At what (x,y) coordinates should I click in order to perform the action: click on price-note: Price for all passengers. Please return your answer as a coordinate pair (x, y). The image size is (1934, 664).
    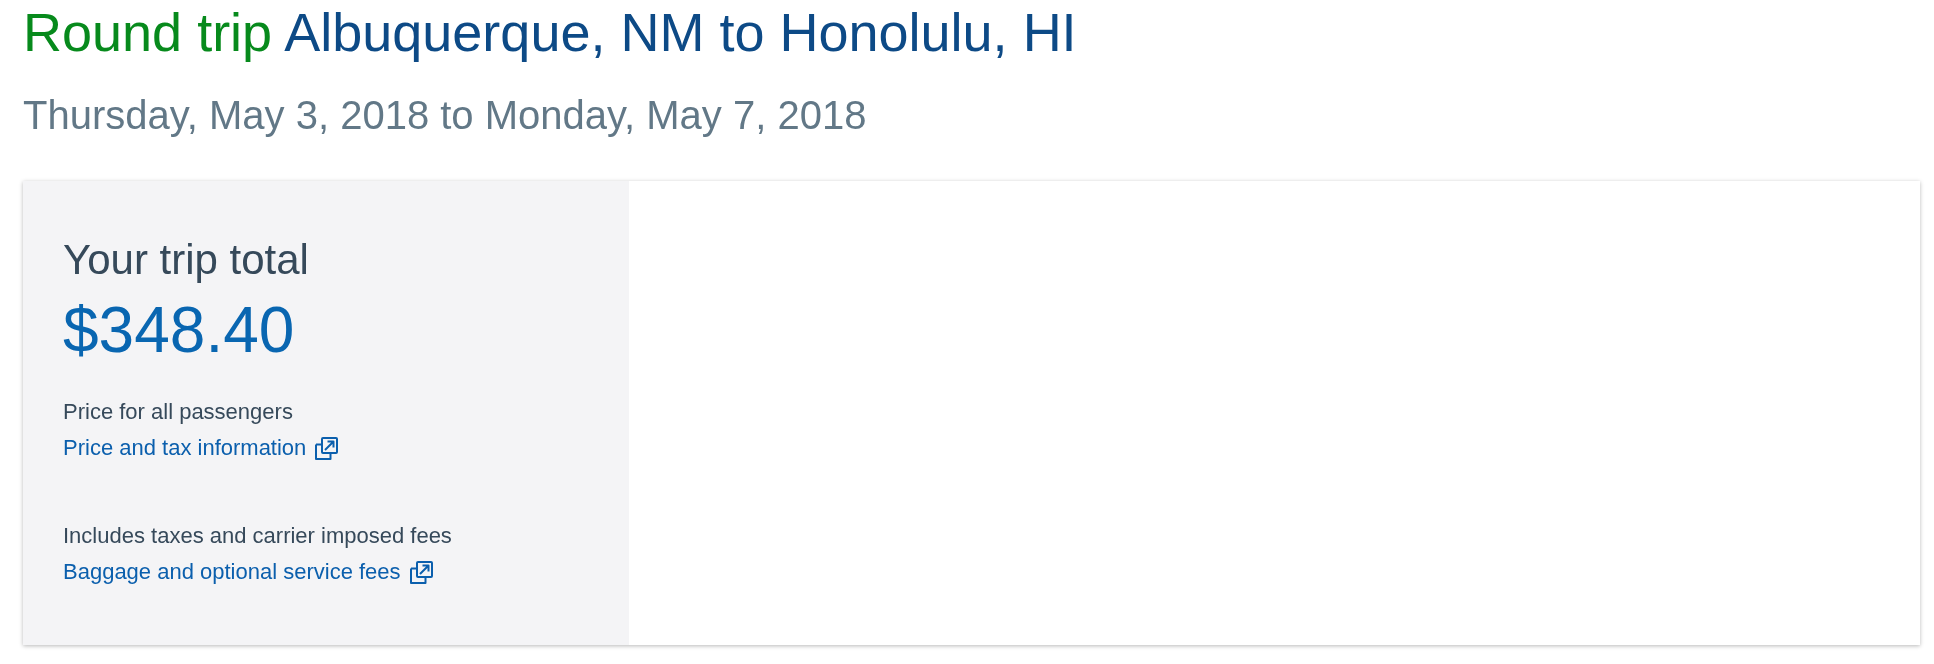
    Looking at the image, I should click on (178, 412).